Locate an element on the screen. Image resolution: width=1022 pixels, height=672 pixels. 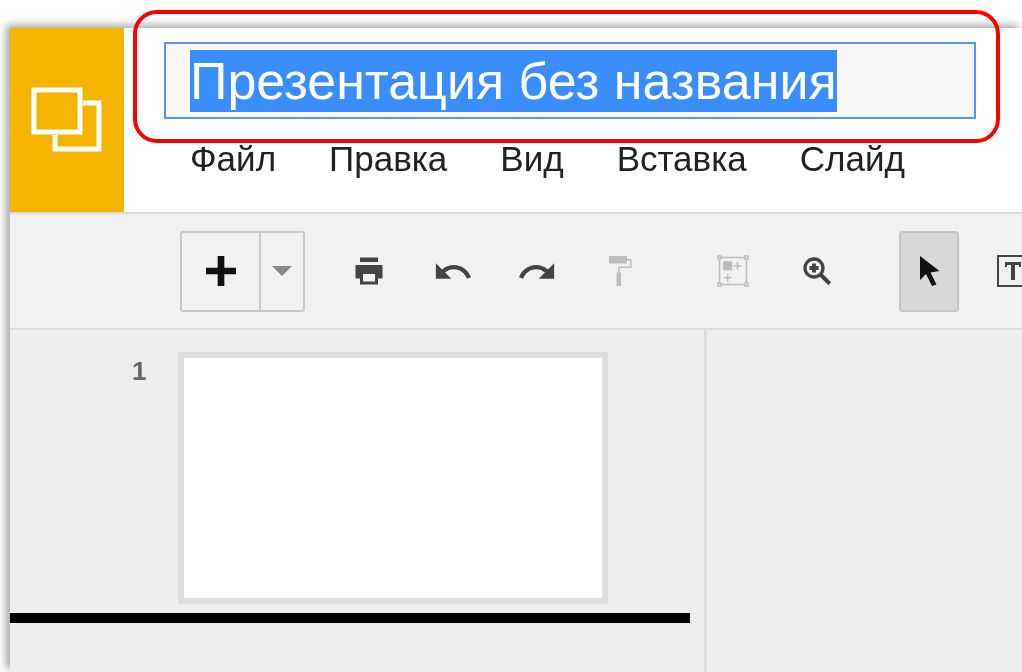
menu-item: Вид is located at coordinates (532, 159).